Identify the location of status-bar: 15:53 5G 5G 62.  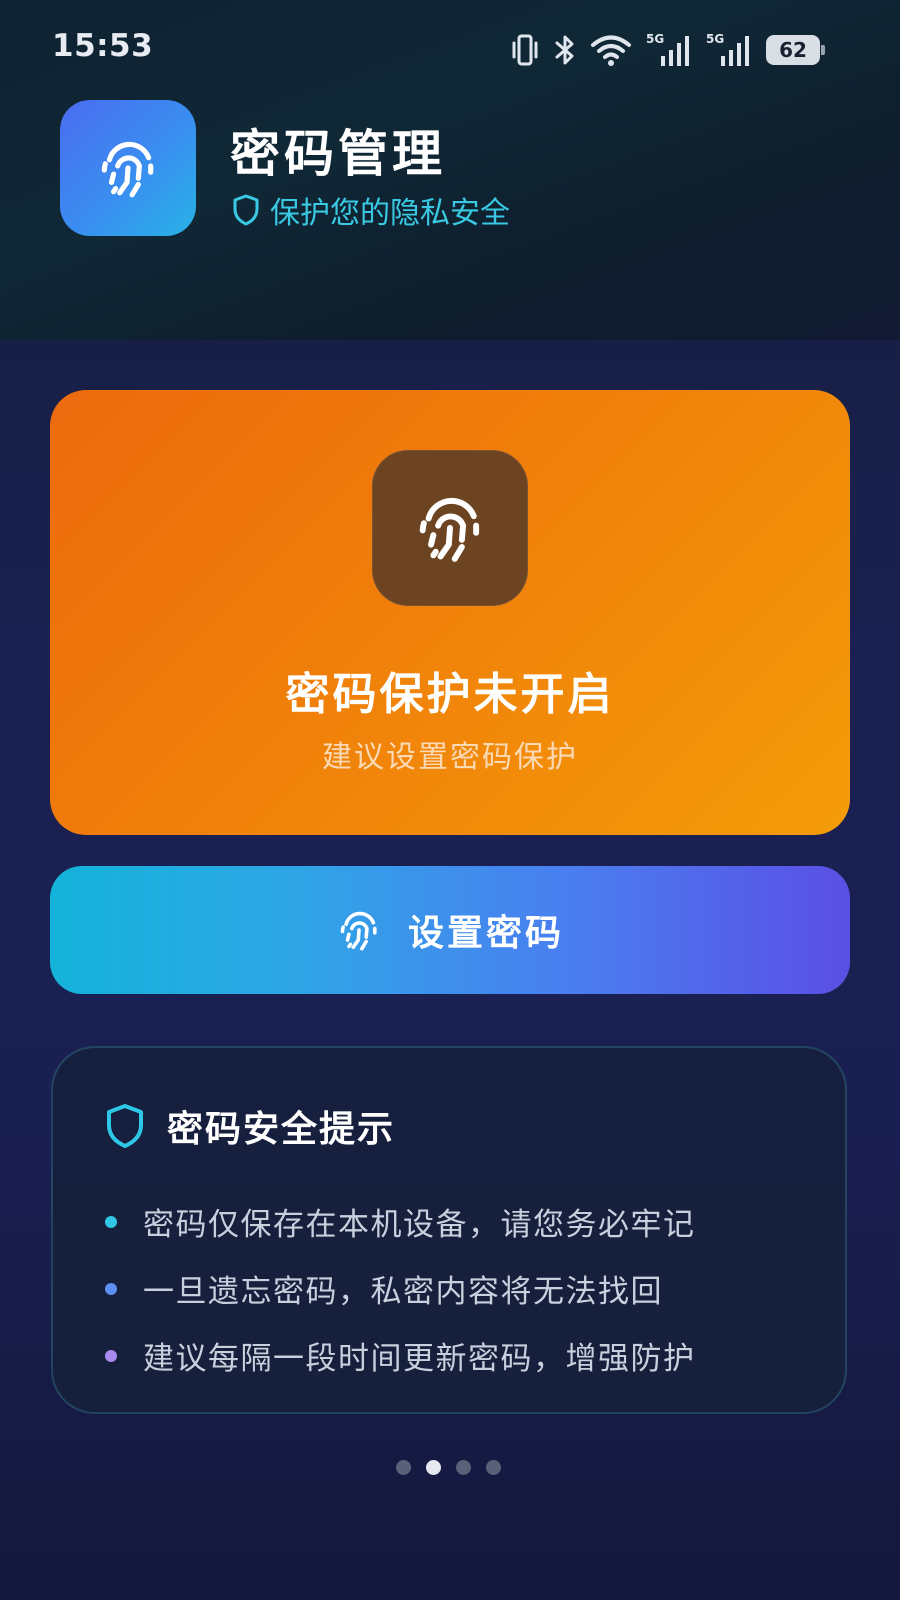
(450, 50).